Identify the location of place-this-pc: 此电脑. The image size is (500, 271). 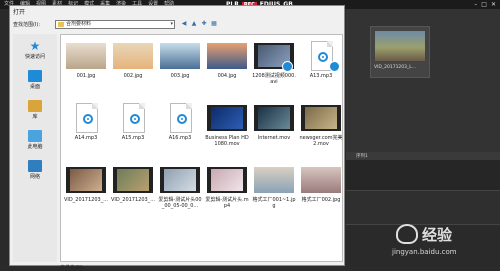
(35, 140).